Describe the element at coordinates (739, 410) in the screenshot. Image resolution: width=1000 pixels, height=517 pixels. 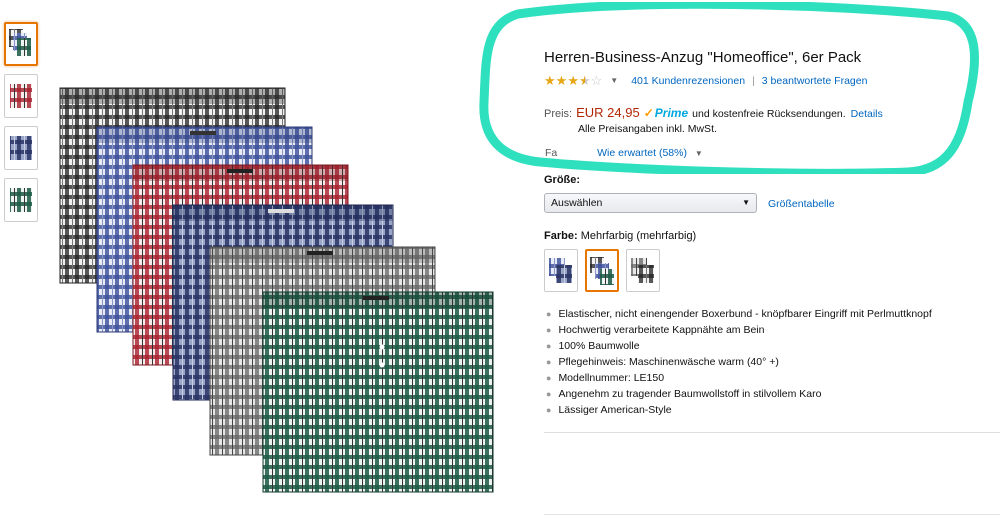
I see `list-item: ● Lässiger American-Style` at that location.